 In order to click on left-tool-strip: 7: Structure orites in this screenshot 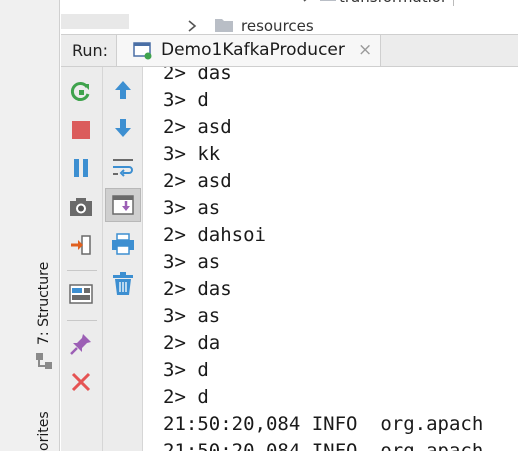, I will do `click(30, 225)`.